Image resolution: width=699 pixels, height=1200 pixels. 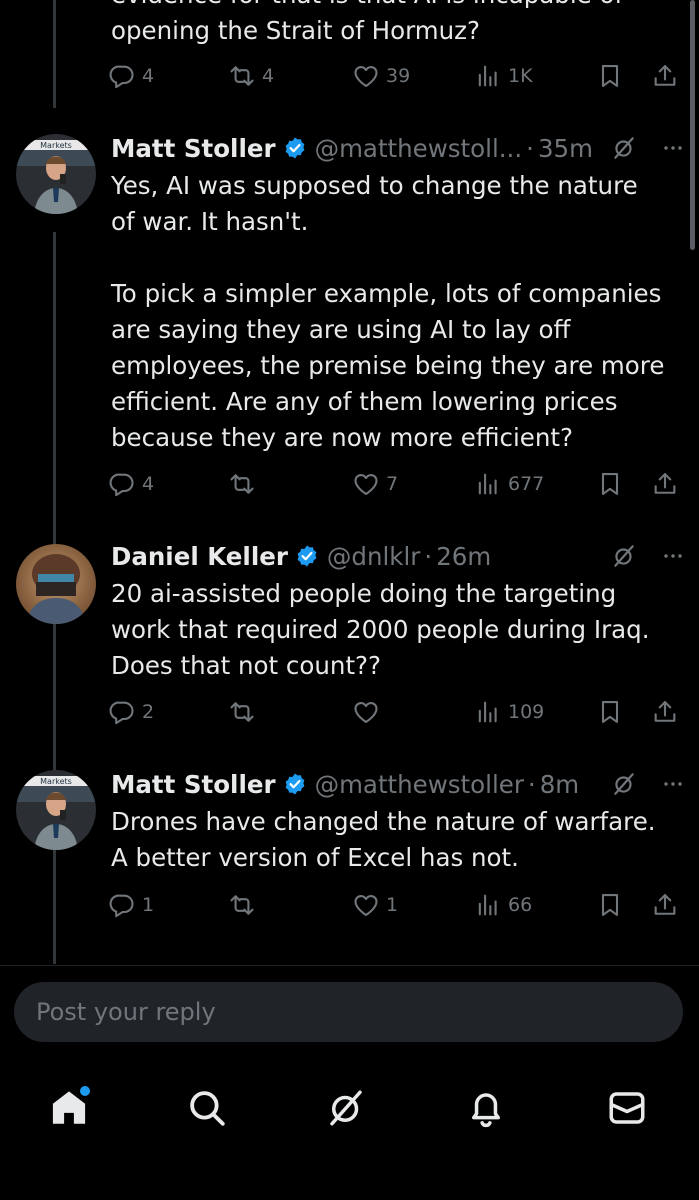 I want to click on reply-bar, so click(x=349, y=1010).